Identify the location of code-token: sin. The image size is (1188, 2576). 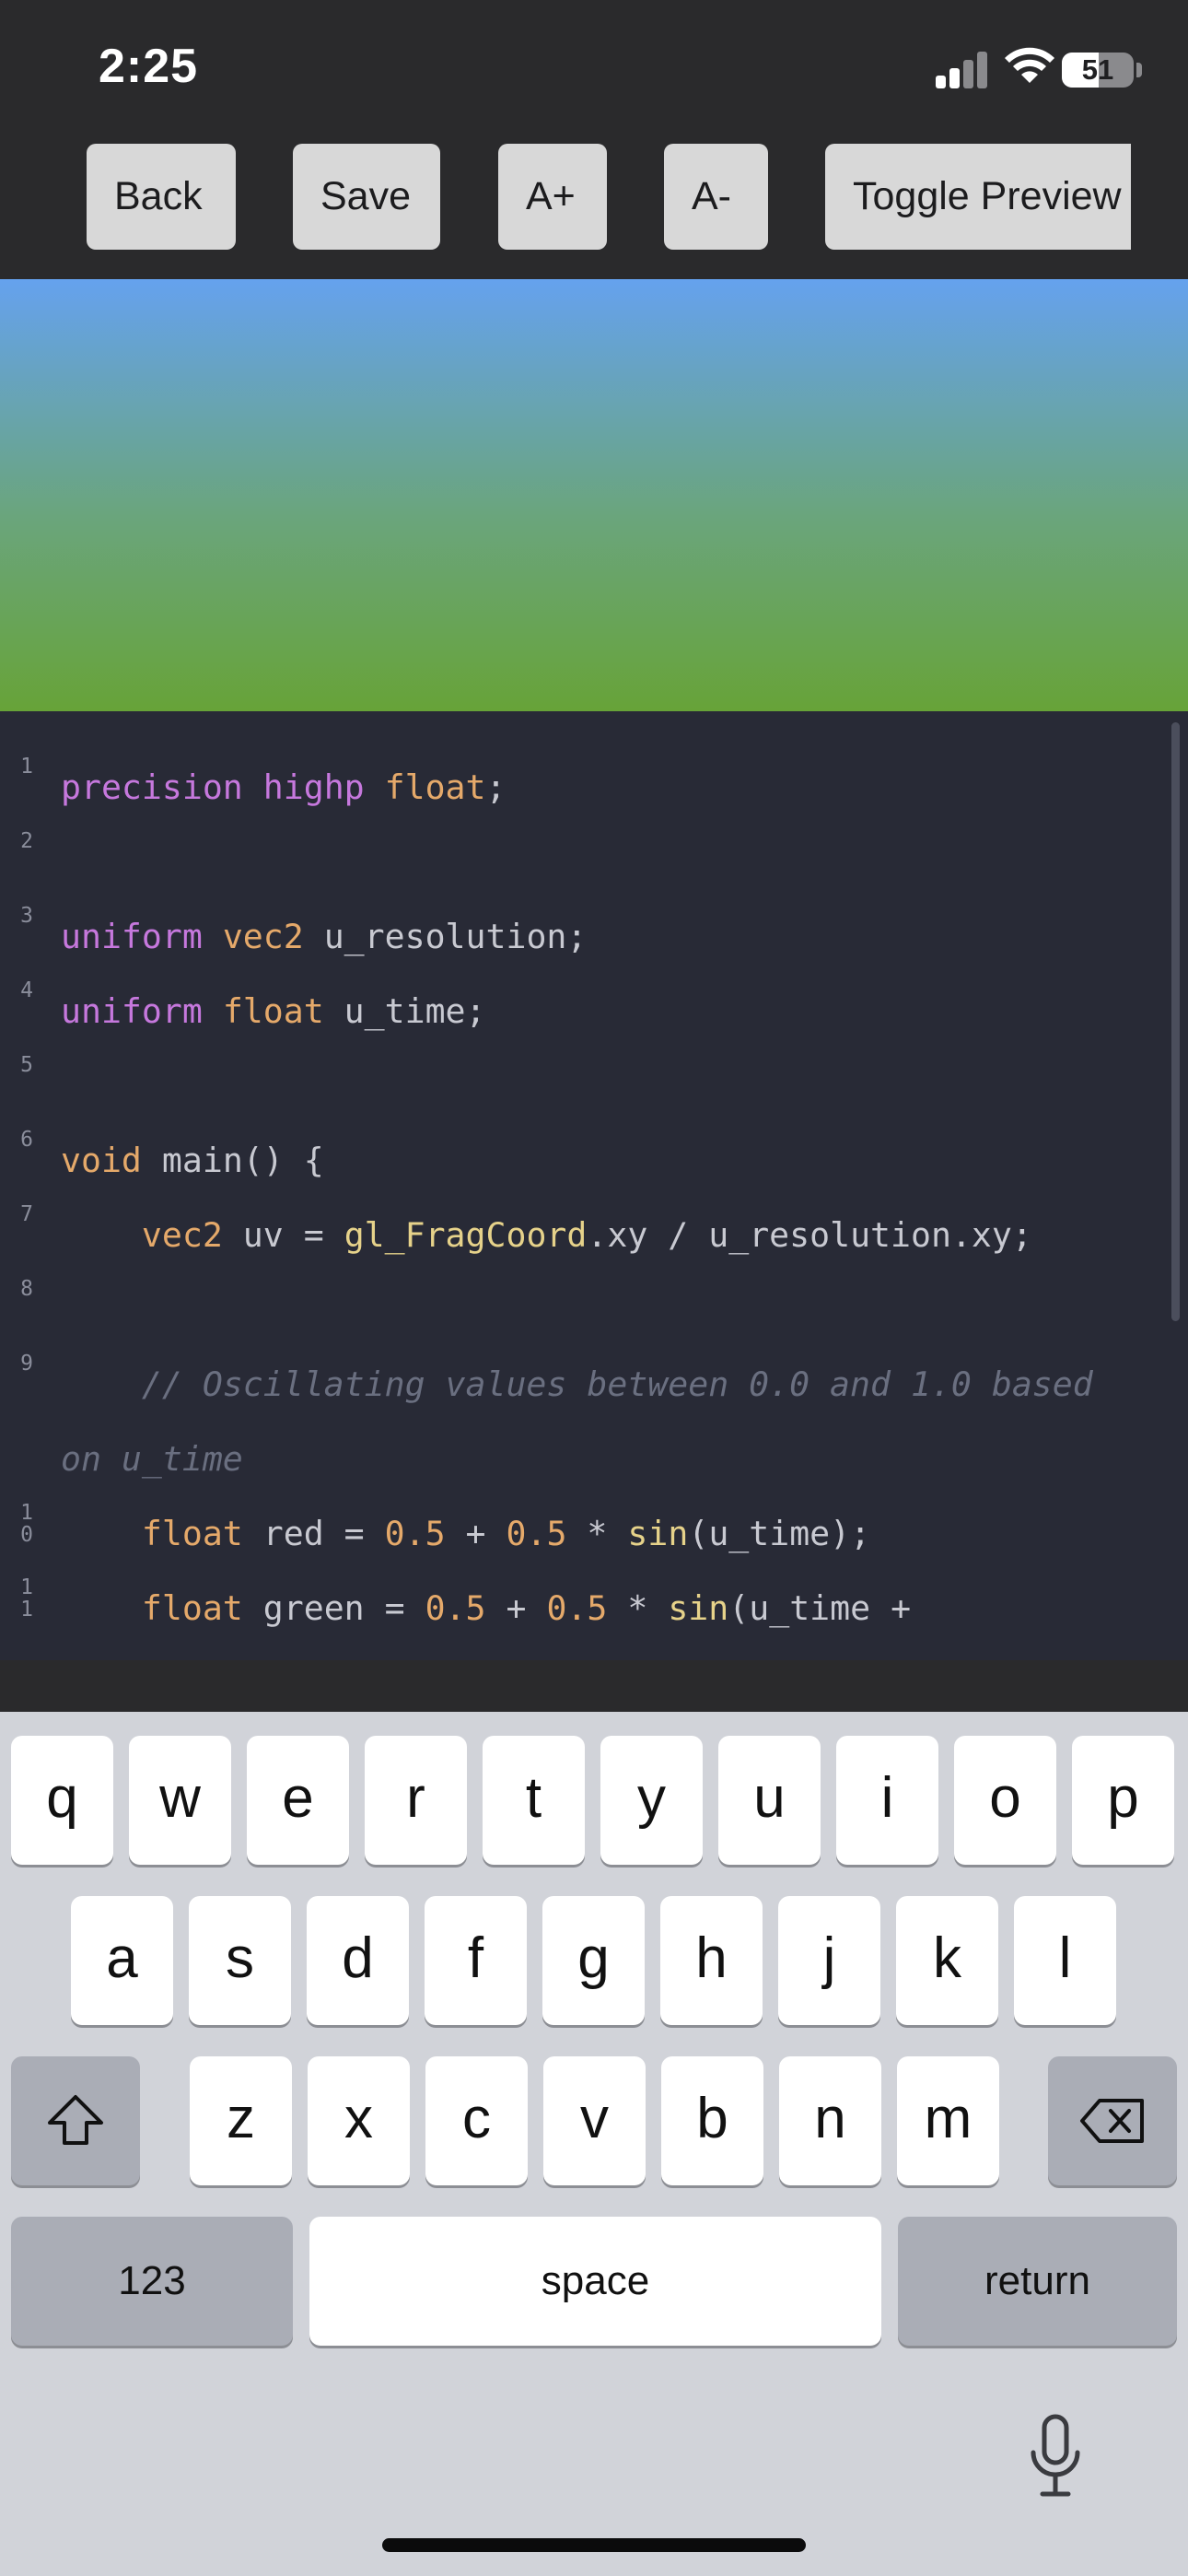
(658, 1533).